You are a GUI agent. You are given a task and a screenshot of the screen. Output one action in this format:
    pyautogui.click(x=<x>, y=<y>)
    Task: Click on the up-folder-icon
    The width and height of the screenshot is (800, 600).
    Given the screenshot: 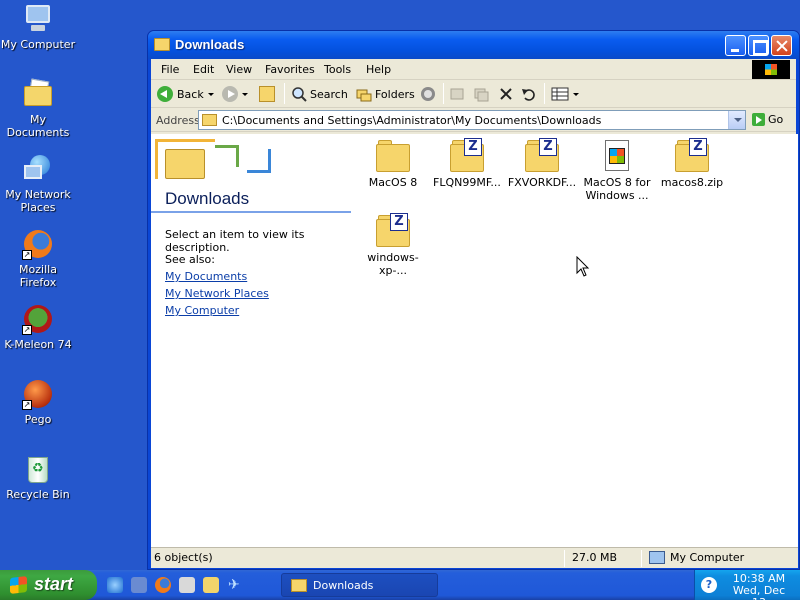 What is the action you would take?
    pyautogui.click(x=267, y=94)
    